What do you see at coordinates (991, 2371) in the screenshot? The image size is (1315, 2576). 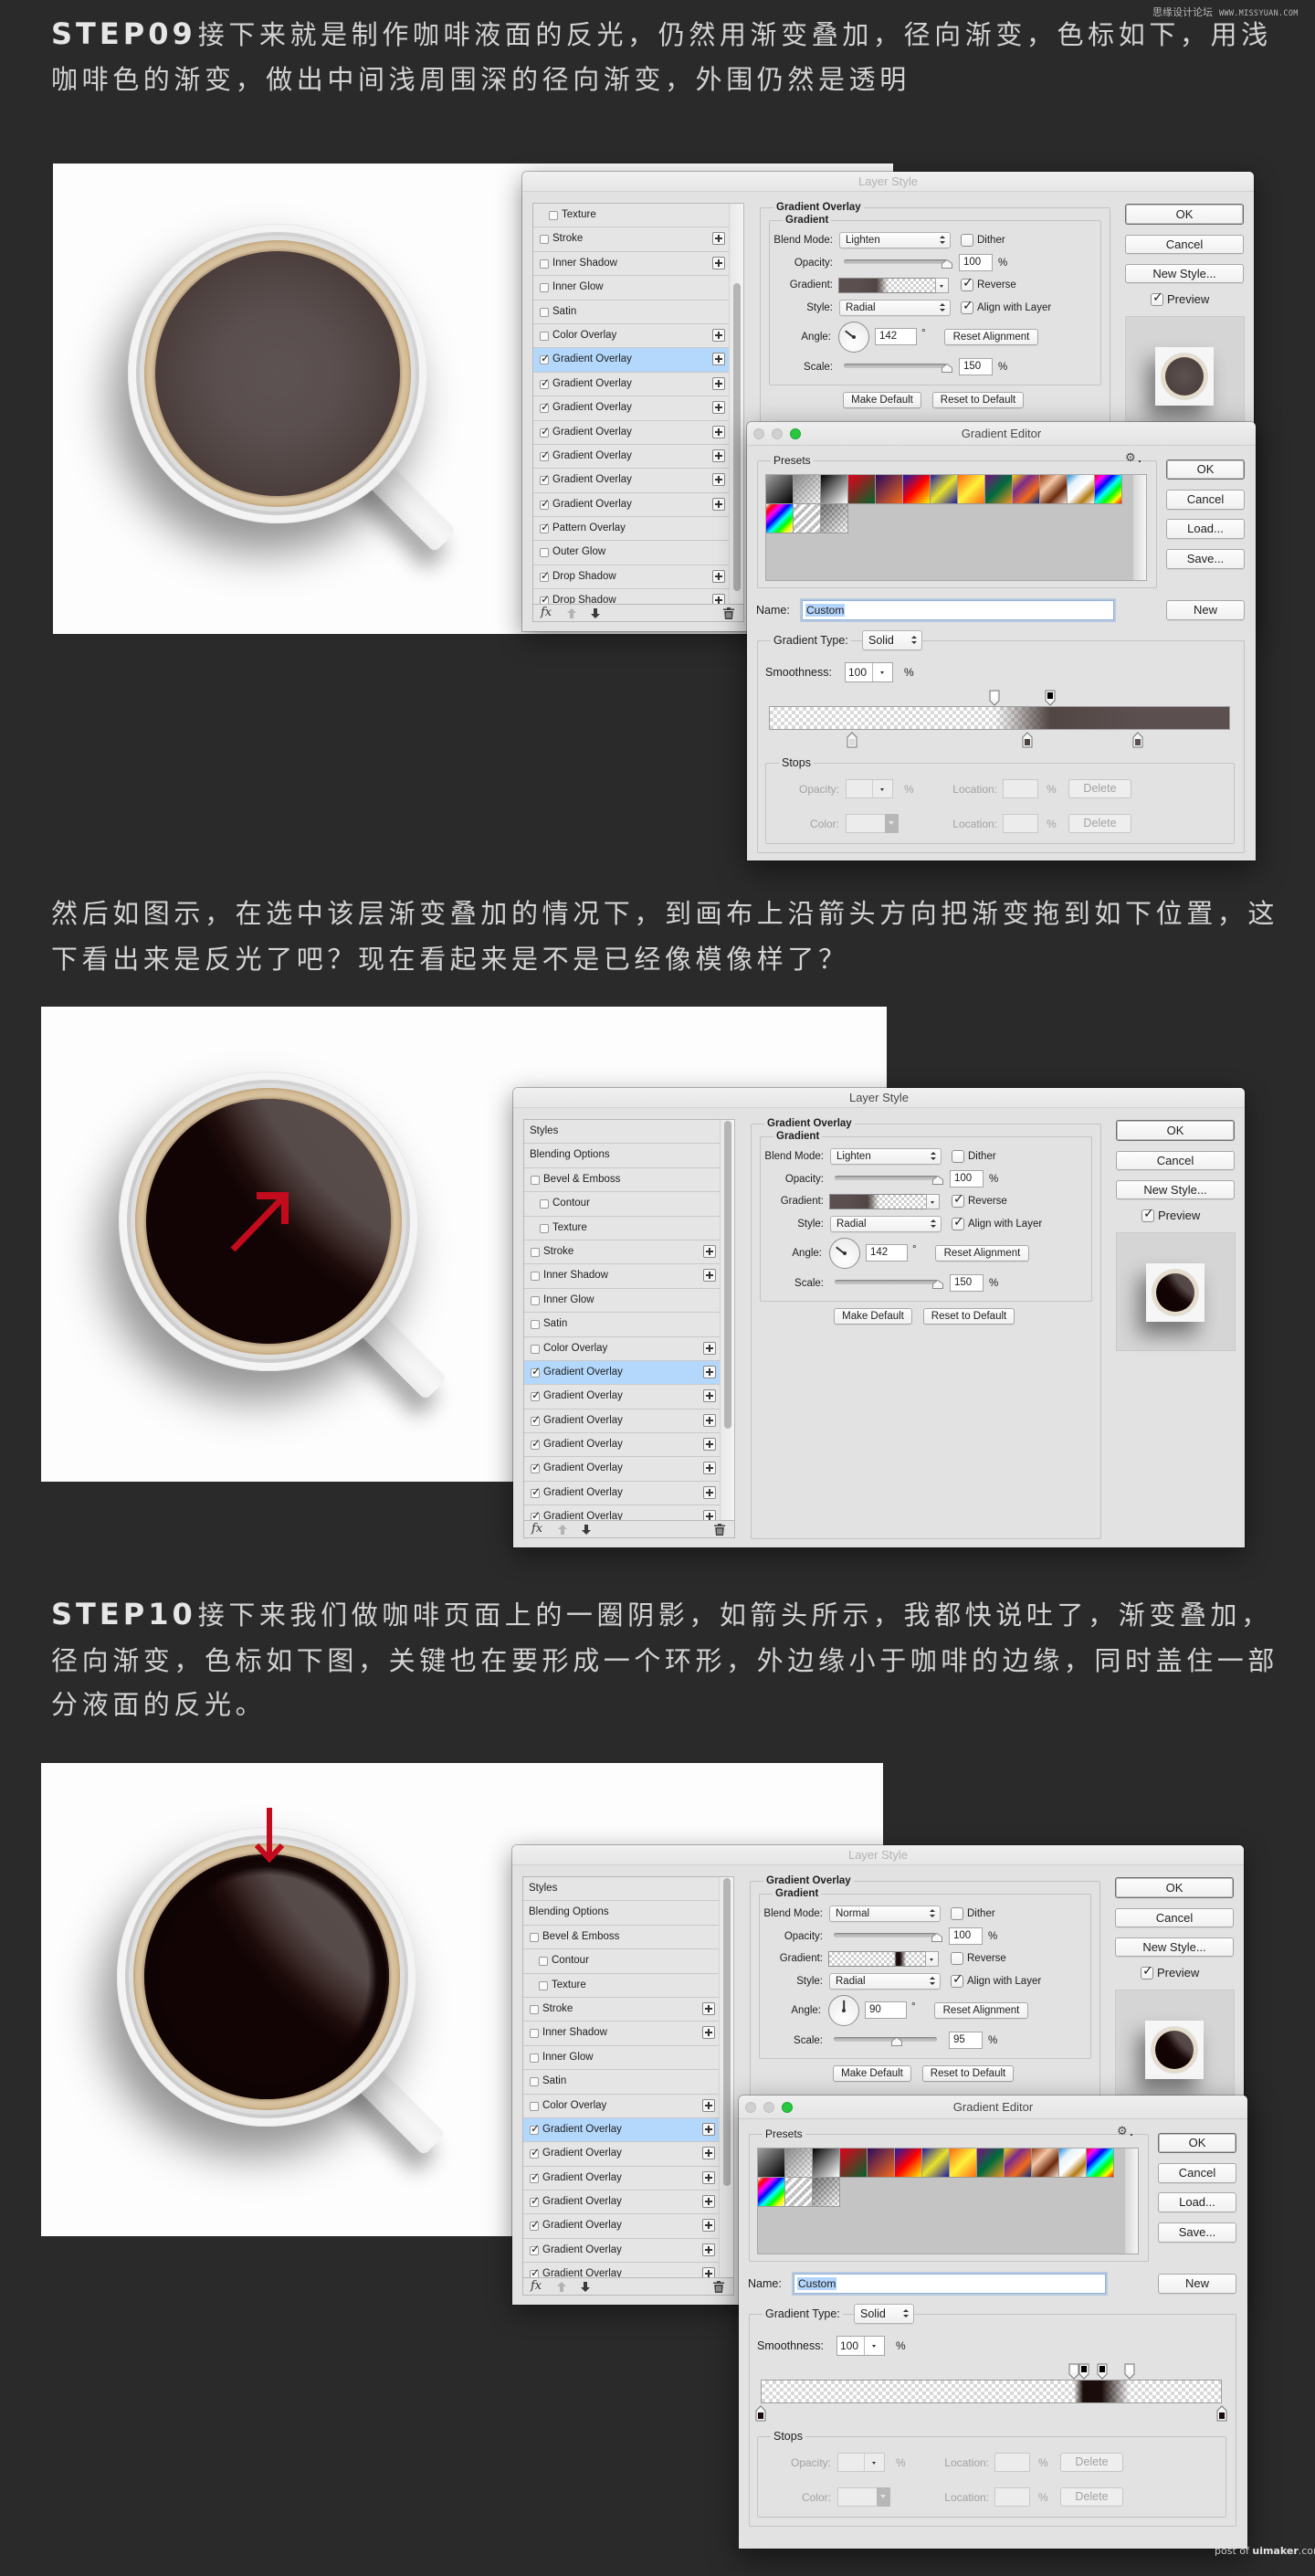 I see `opacity-stops-track` at bounding box center [991, 2371].